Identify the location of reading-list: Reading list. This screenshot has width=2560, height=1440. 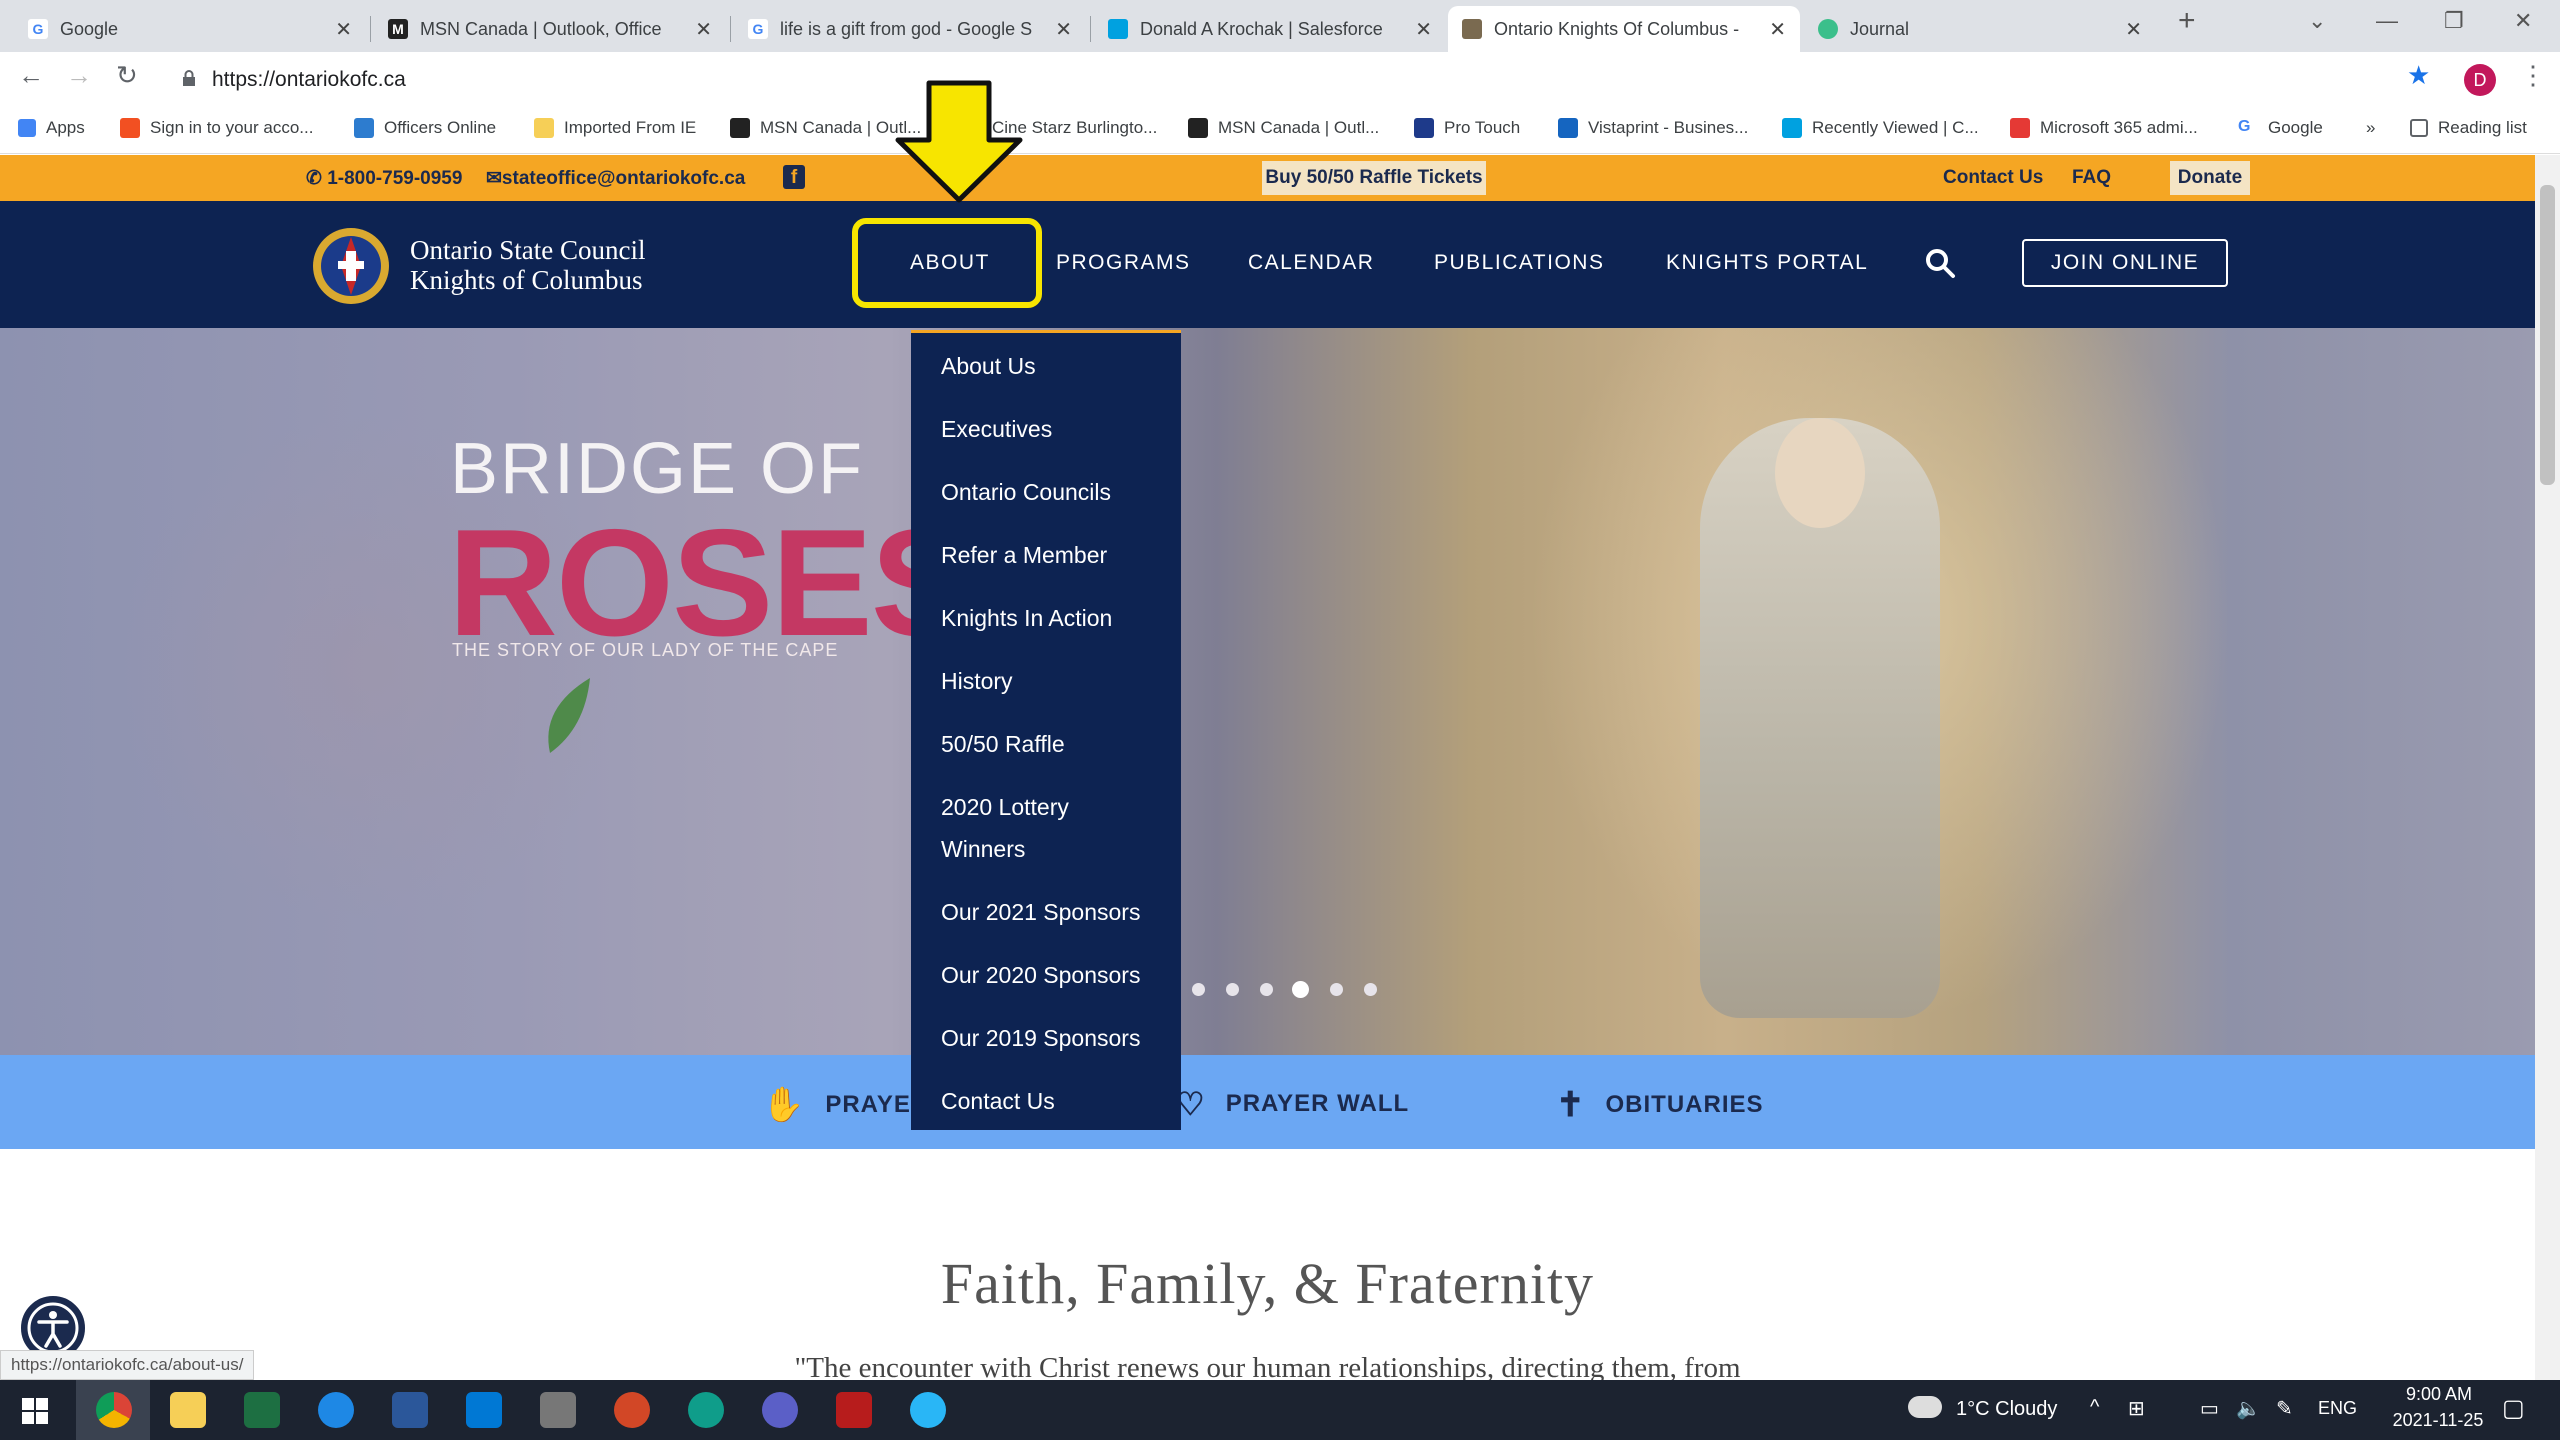
(2468, 128).